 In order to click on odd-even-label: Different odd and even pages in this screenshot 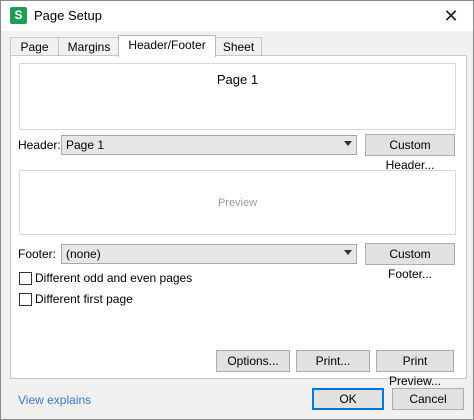, I will do `click(114, 278)`.